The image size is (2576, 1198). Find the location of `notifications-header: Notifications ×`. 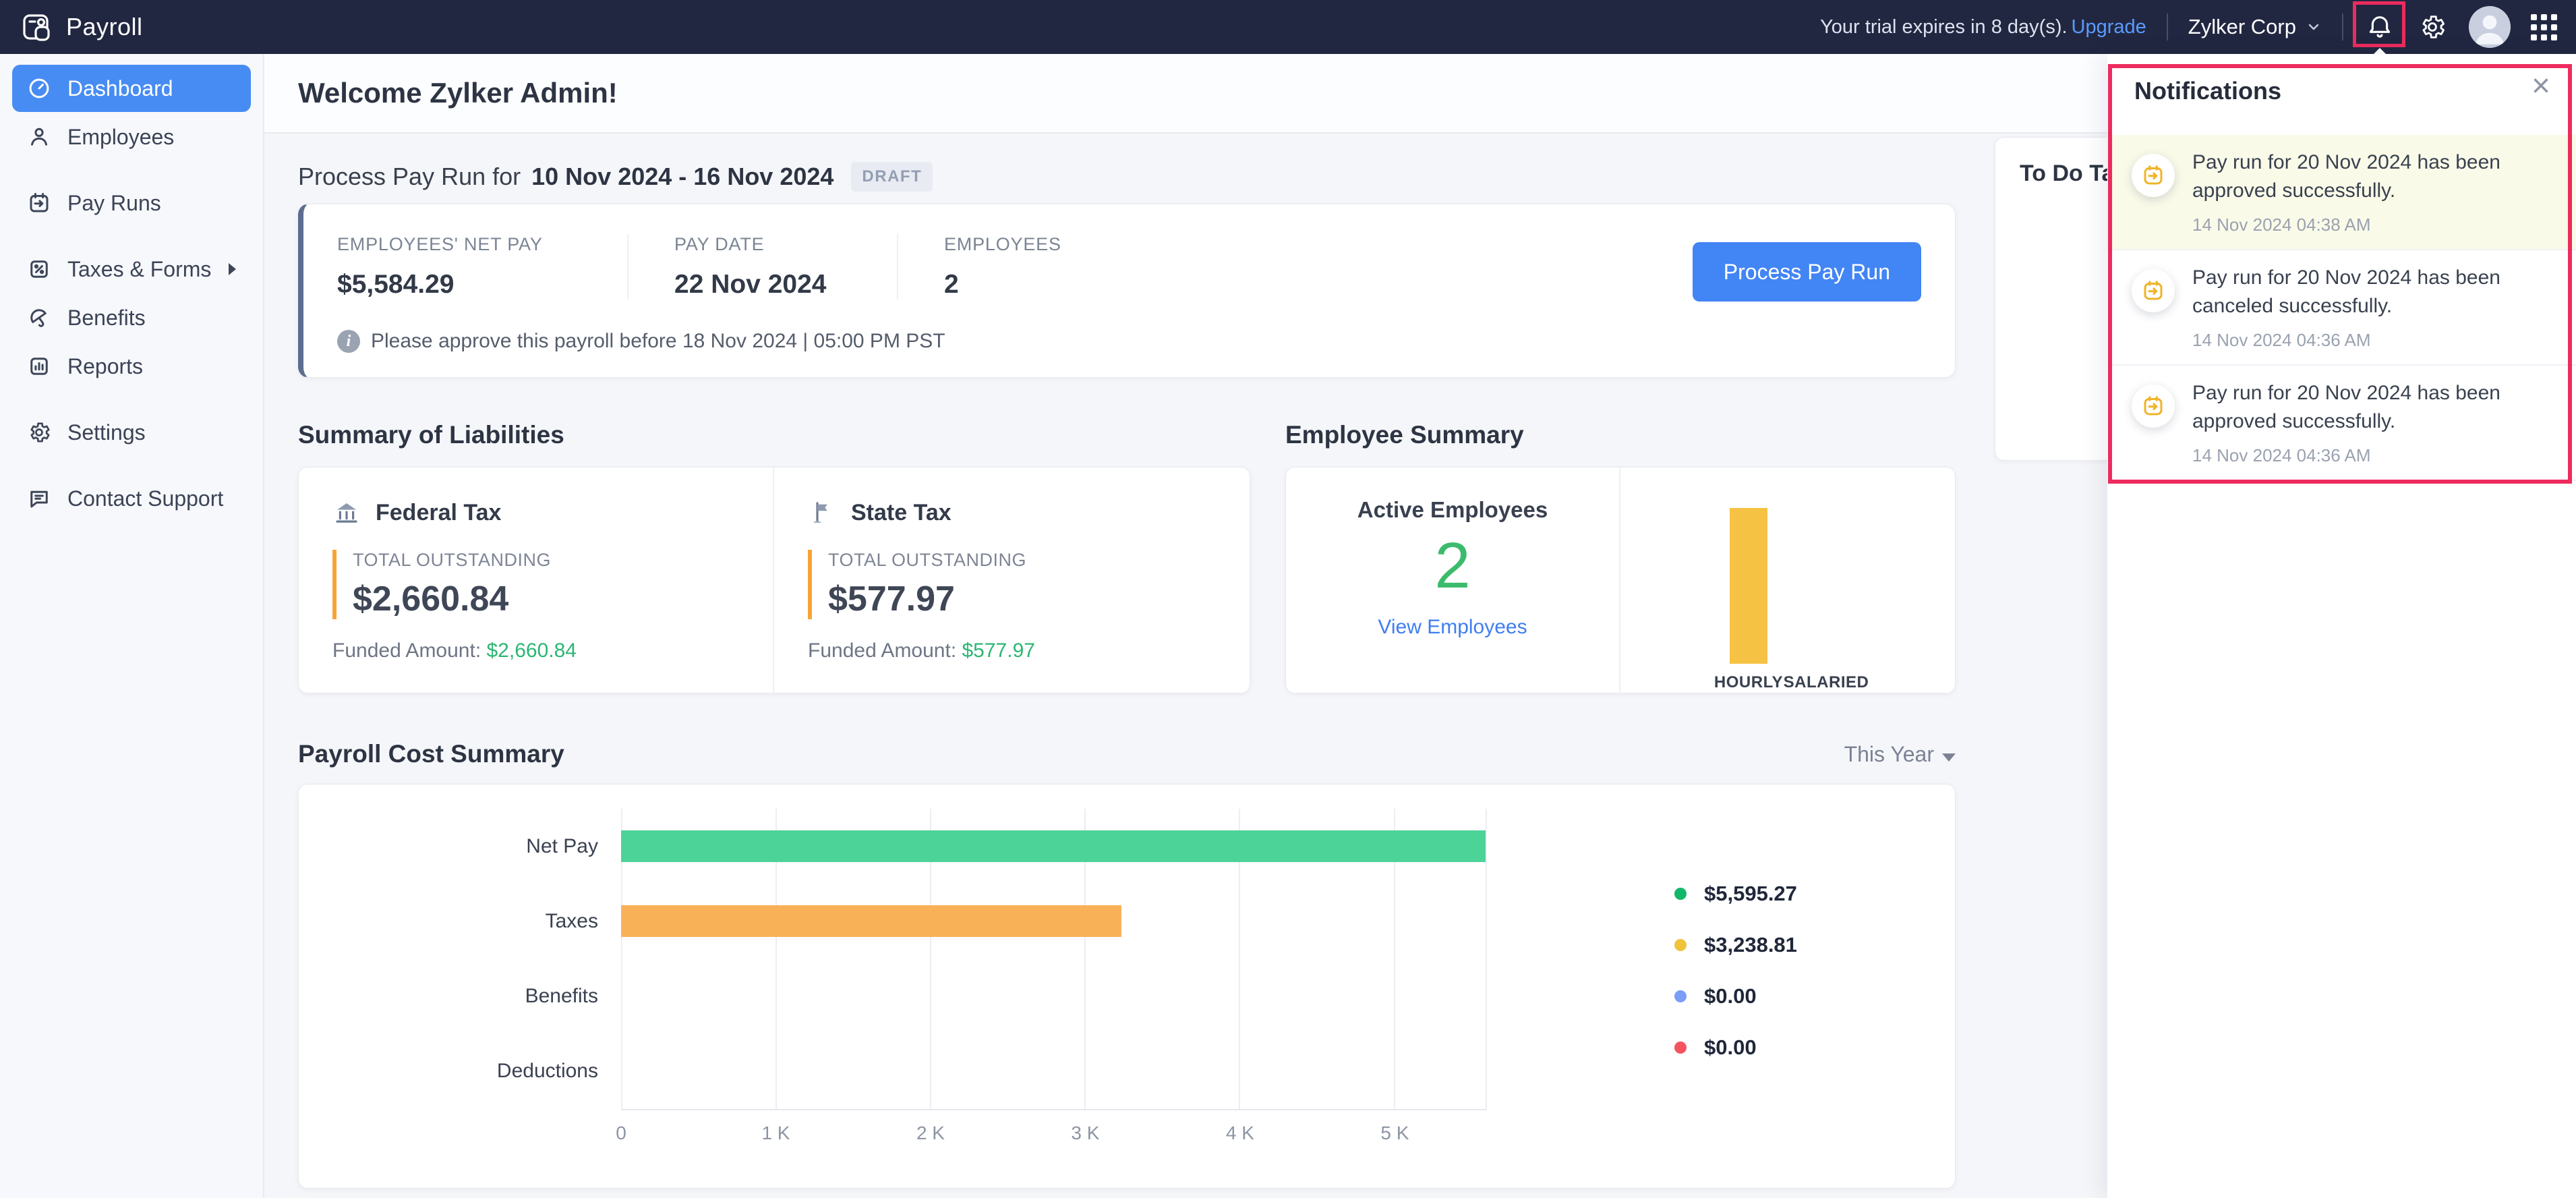

notifications-header: Notifications × is located at coordinates (2342, 91).